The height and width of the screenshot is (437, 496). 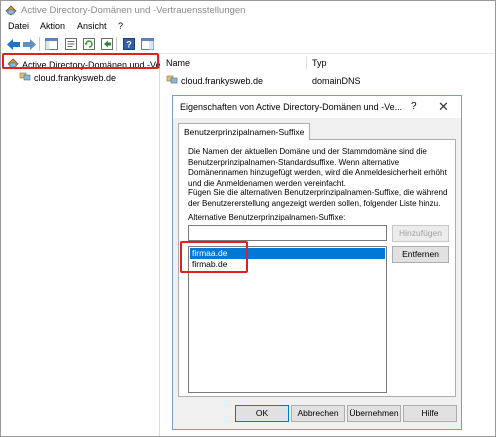 I want to click on list-row-type: domainDNS, so click(x=336, y=81).